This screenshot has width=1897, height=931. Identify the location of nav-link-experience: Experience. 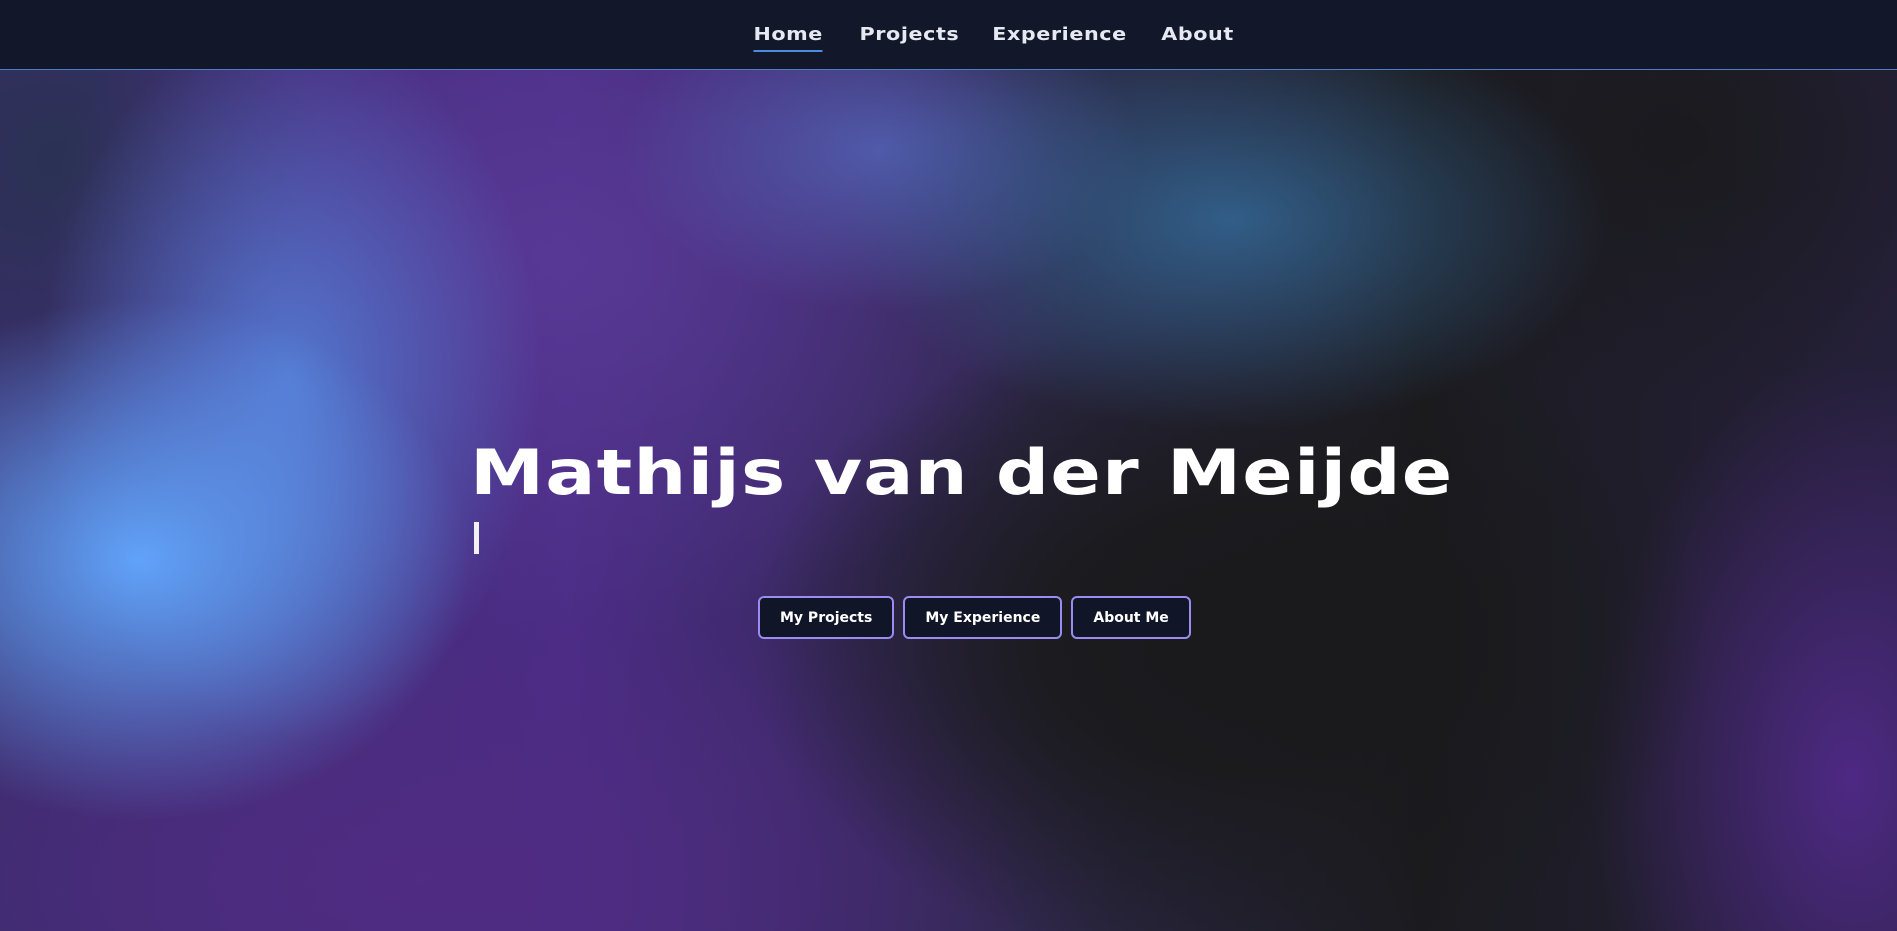
(1059, 34).